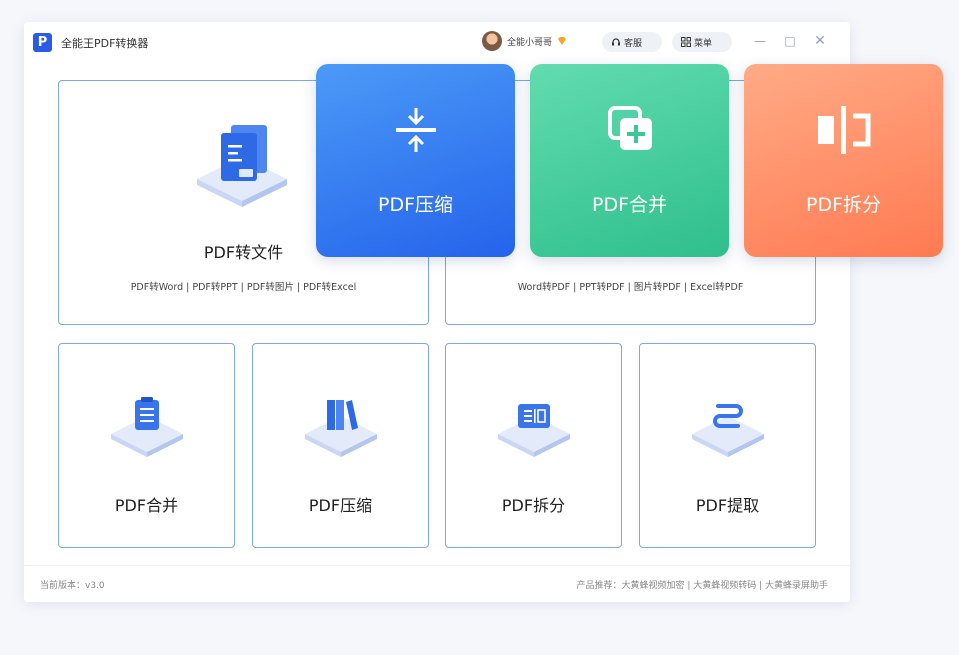 The height and width of the screenshot is (655, 959). I want to click on menu-button: 菜单, so click(702, 42).